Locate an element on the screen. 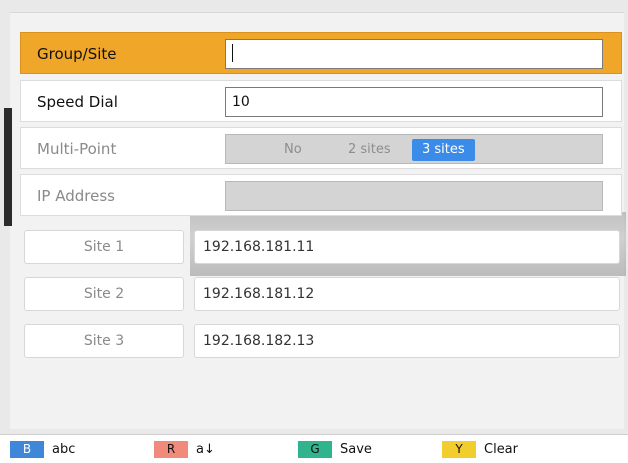 This screenshot has width=628, height=463. key-hint-g: G Save is located at coordinates (335, 450).